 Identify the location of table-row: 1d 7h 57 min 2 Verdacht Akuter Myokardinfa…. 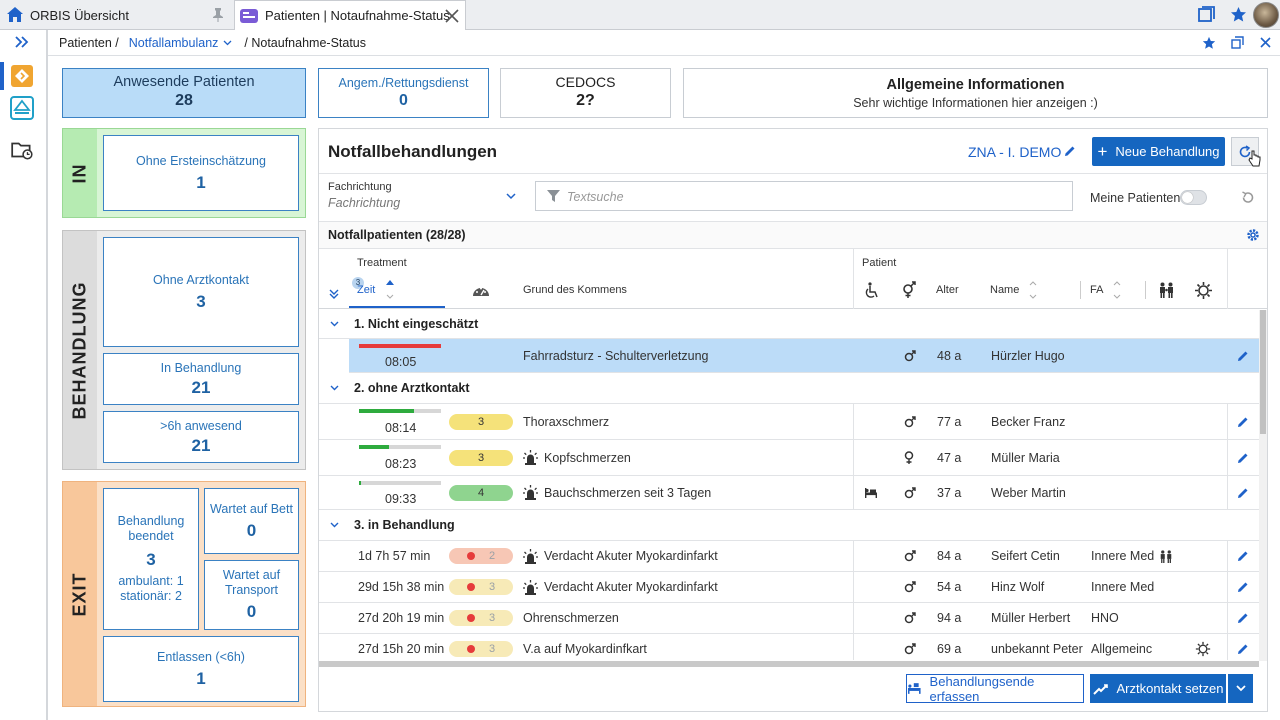
(789, 556).